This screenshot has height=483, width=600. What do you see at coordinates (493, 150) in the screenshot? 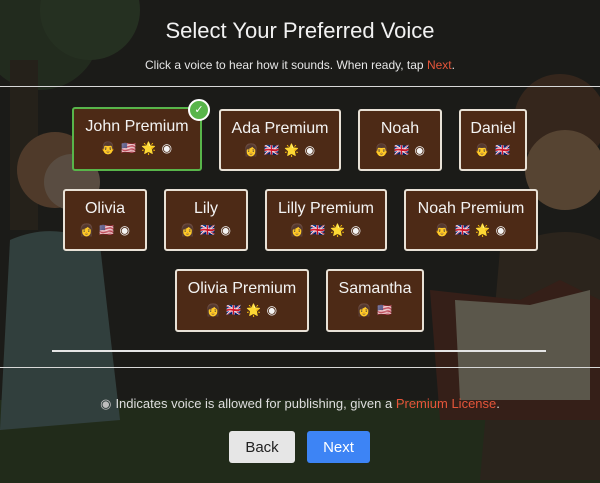
I see `voice-badges: 👨 🇬🇧` at bounding box center [493, 150].